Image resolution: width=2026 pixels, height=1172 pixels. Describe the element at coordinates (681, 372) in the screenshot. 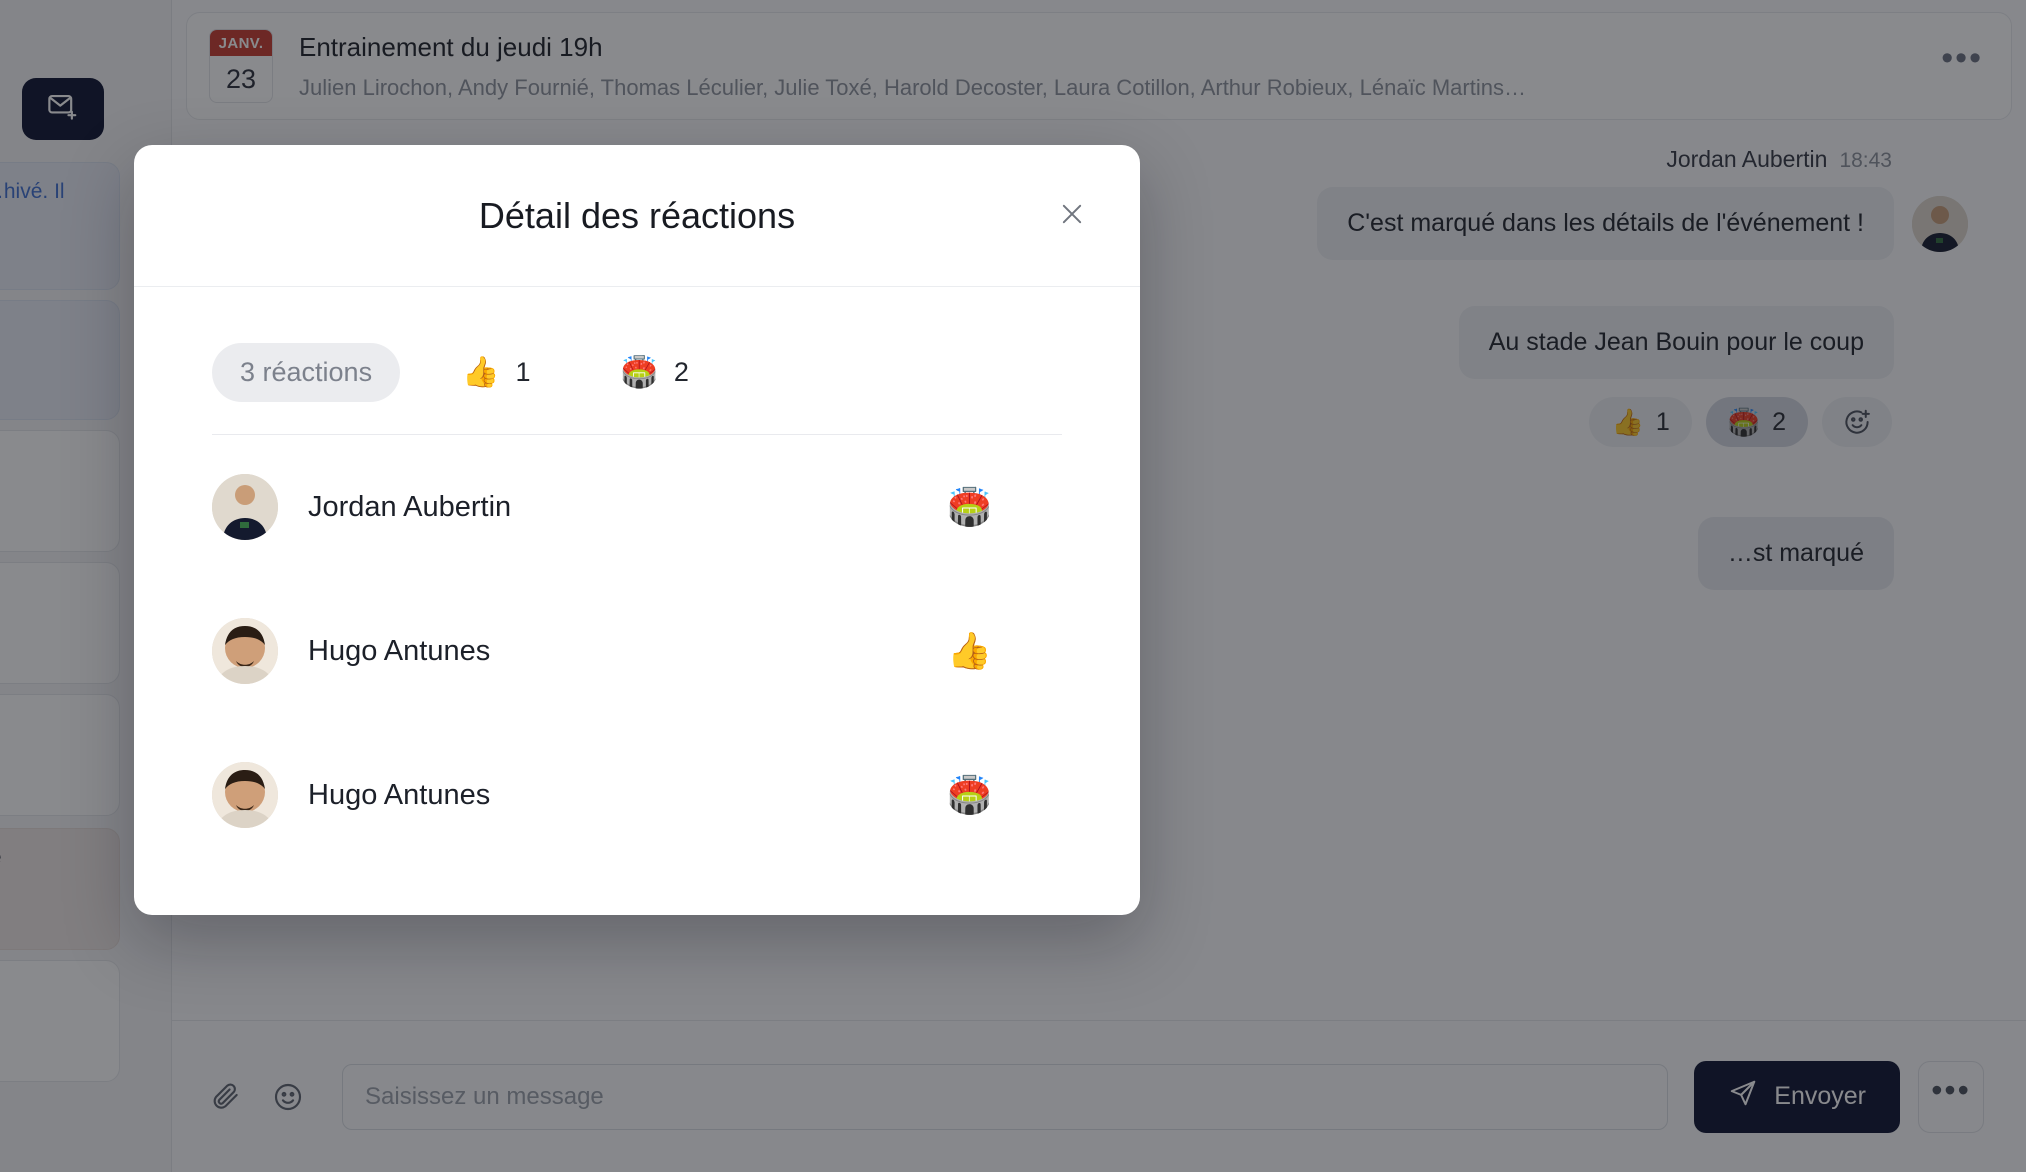

I see `tab-reaction-count: 2` at that location.